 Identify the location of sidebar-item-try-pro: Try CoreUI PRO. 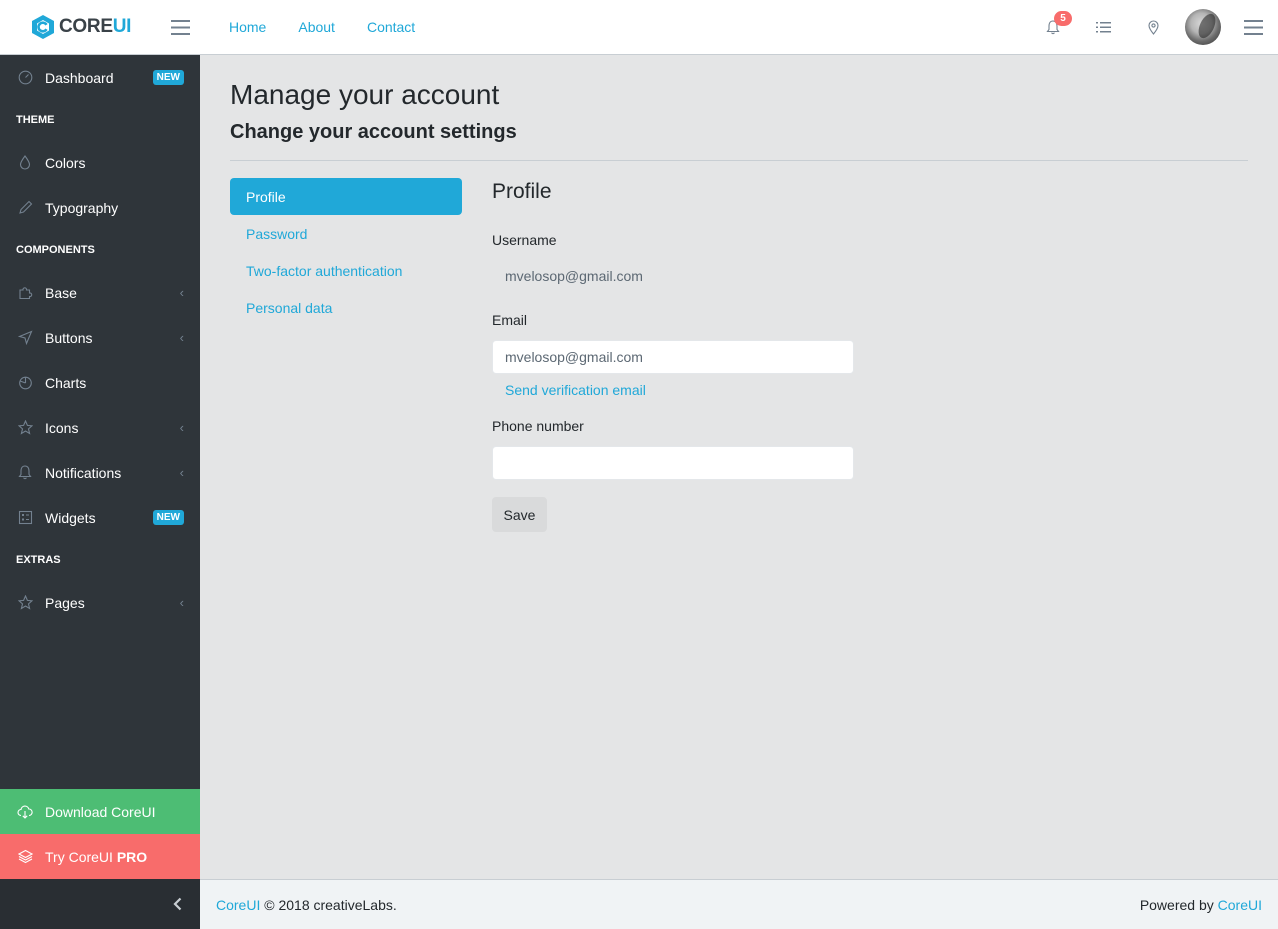
(100, 856).